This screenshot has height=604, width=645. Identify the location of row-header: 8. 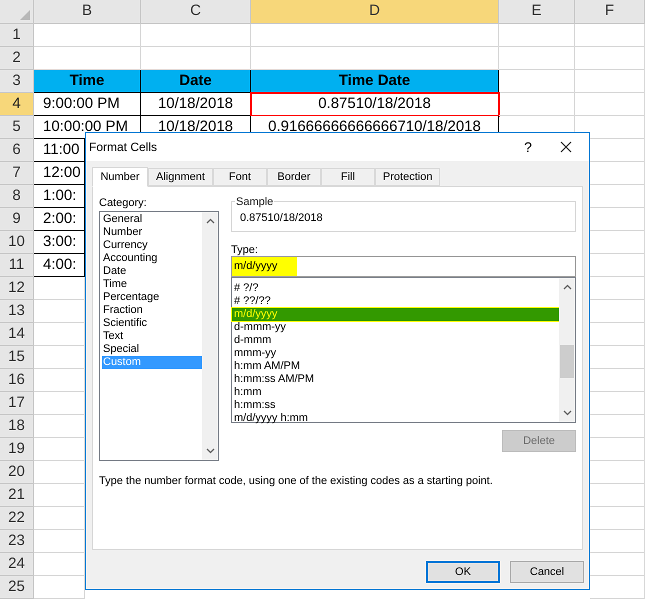
(17, 196).